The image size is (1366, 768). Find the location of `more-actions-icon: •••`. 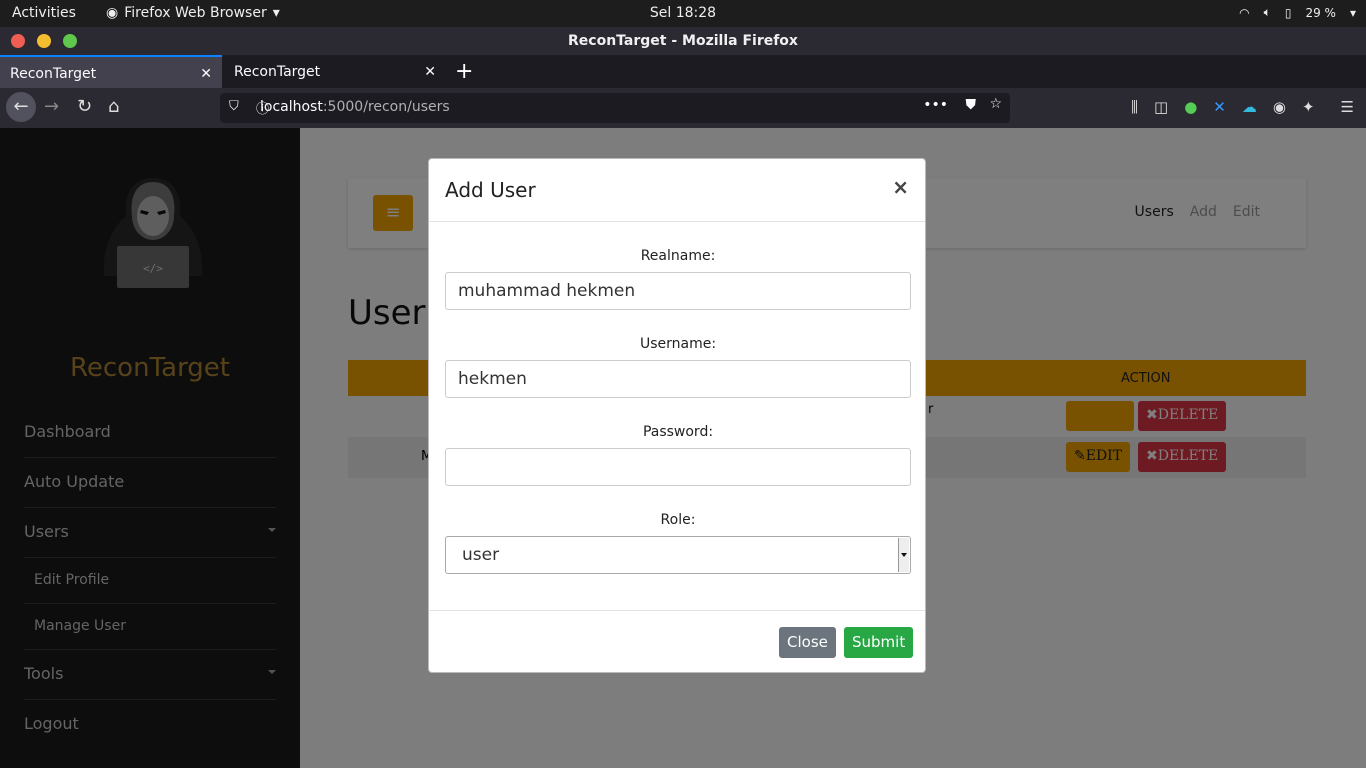

more-actions-icon: ••• is located at coordinates (935, 105).